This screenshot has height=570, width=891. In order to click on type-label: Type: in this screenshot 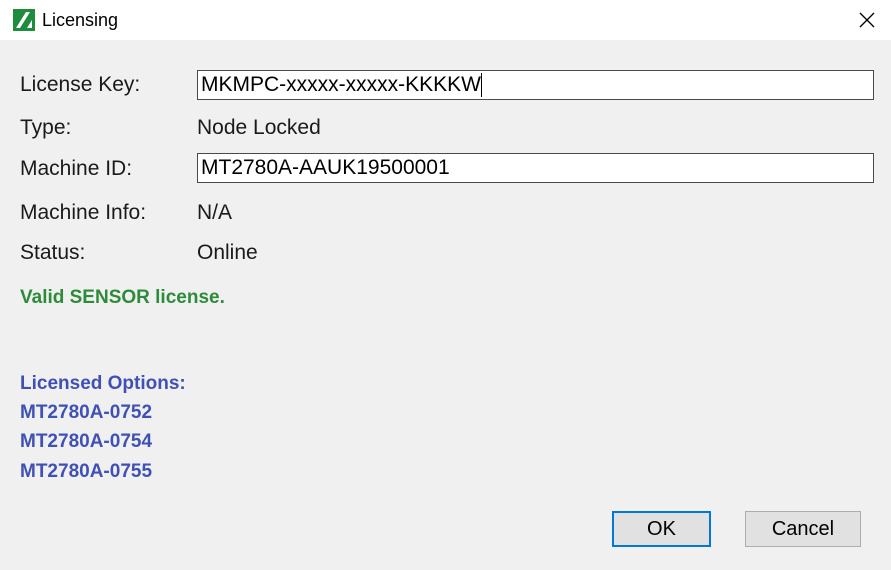, I will do `click(46, 127)`.